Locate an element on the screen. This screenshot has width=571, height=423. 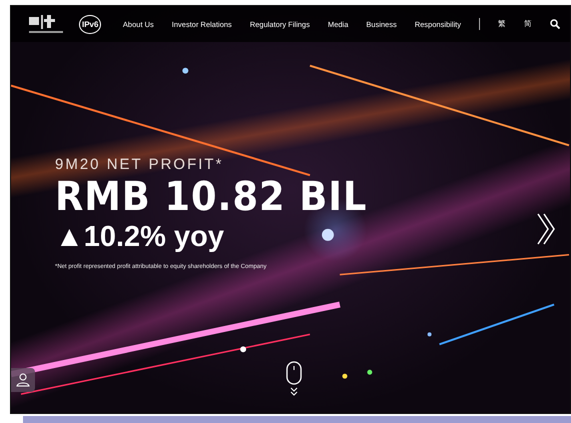
ipv6-badge: IPv6 is located at coordinates (90, 24).